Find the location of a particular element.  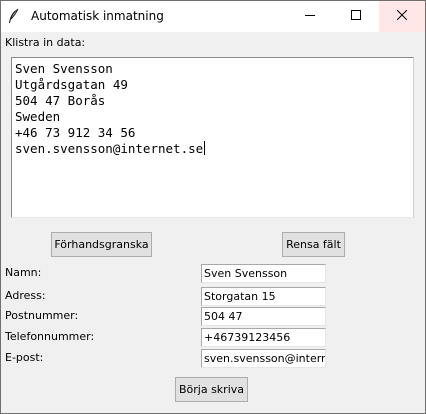

paste-line: Utgårdsgatan 49 is located at coordinates (71, 84).